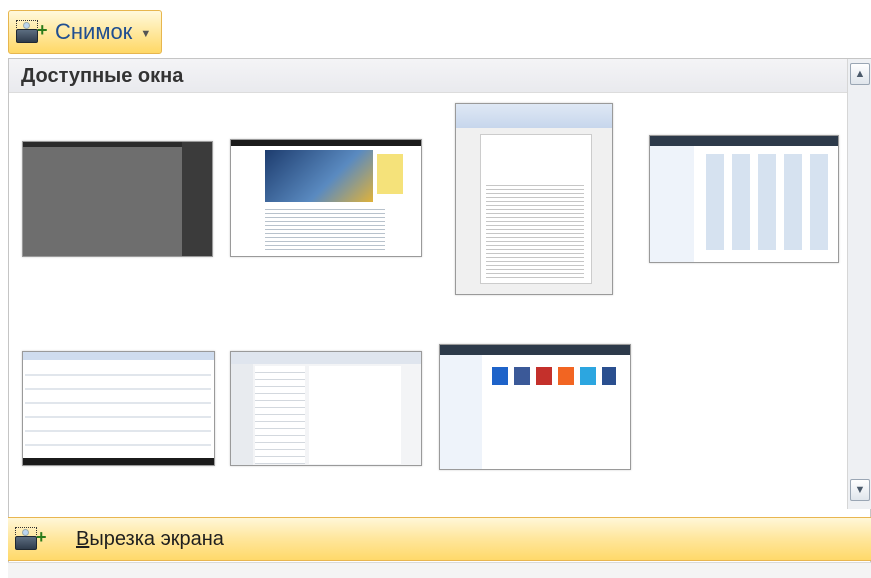  Describe the element at coordinates (150, 538) in the screenshot. I see `screen-clipping-label: Вырезка экрана` at that location.